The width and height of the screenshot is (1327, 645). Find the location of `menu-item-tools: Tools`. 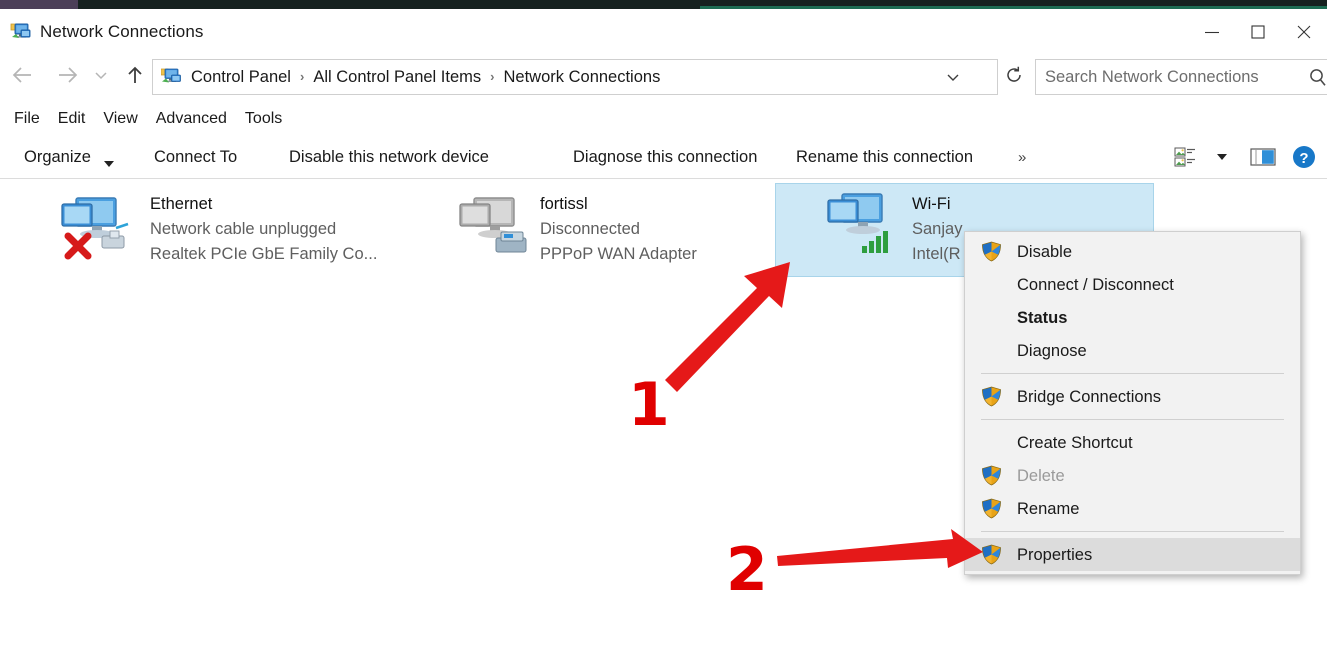

menu-item-tools: Tools is located at coordinates (263, 119).